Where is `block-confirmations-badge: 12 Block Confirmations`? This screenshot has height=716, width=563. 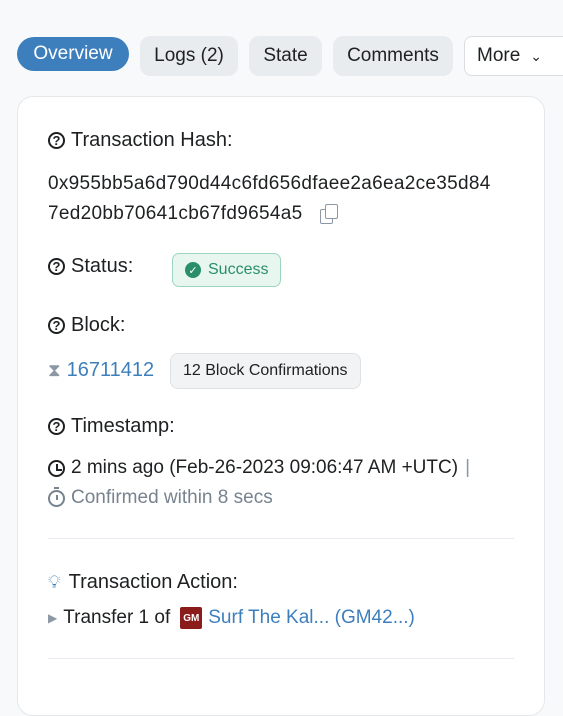 block-confirmations-badge: 12 Block Confirmations is located at coordinates (265, 371).